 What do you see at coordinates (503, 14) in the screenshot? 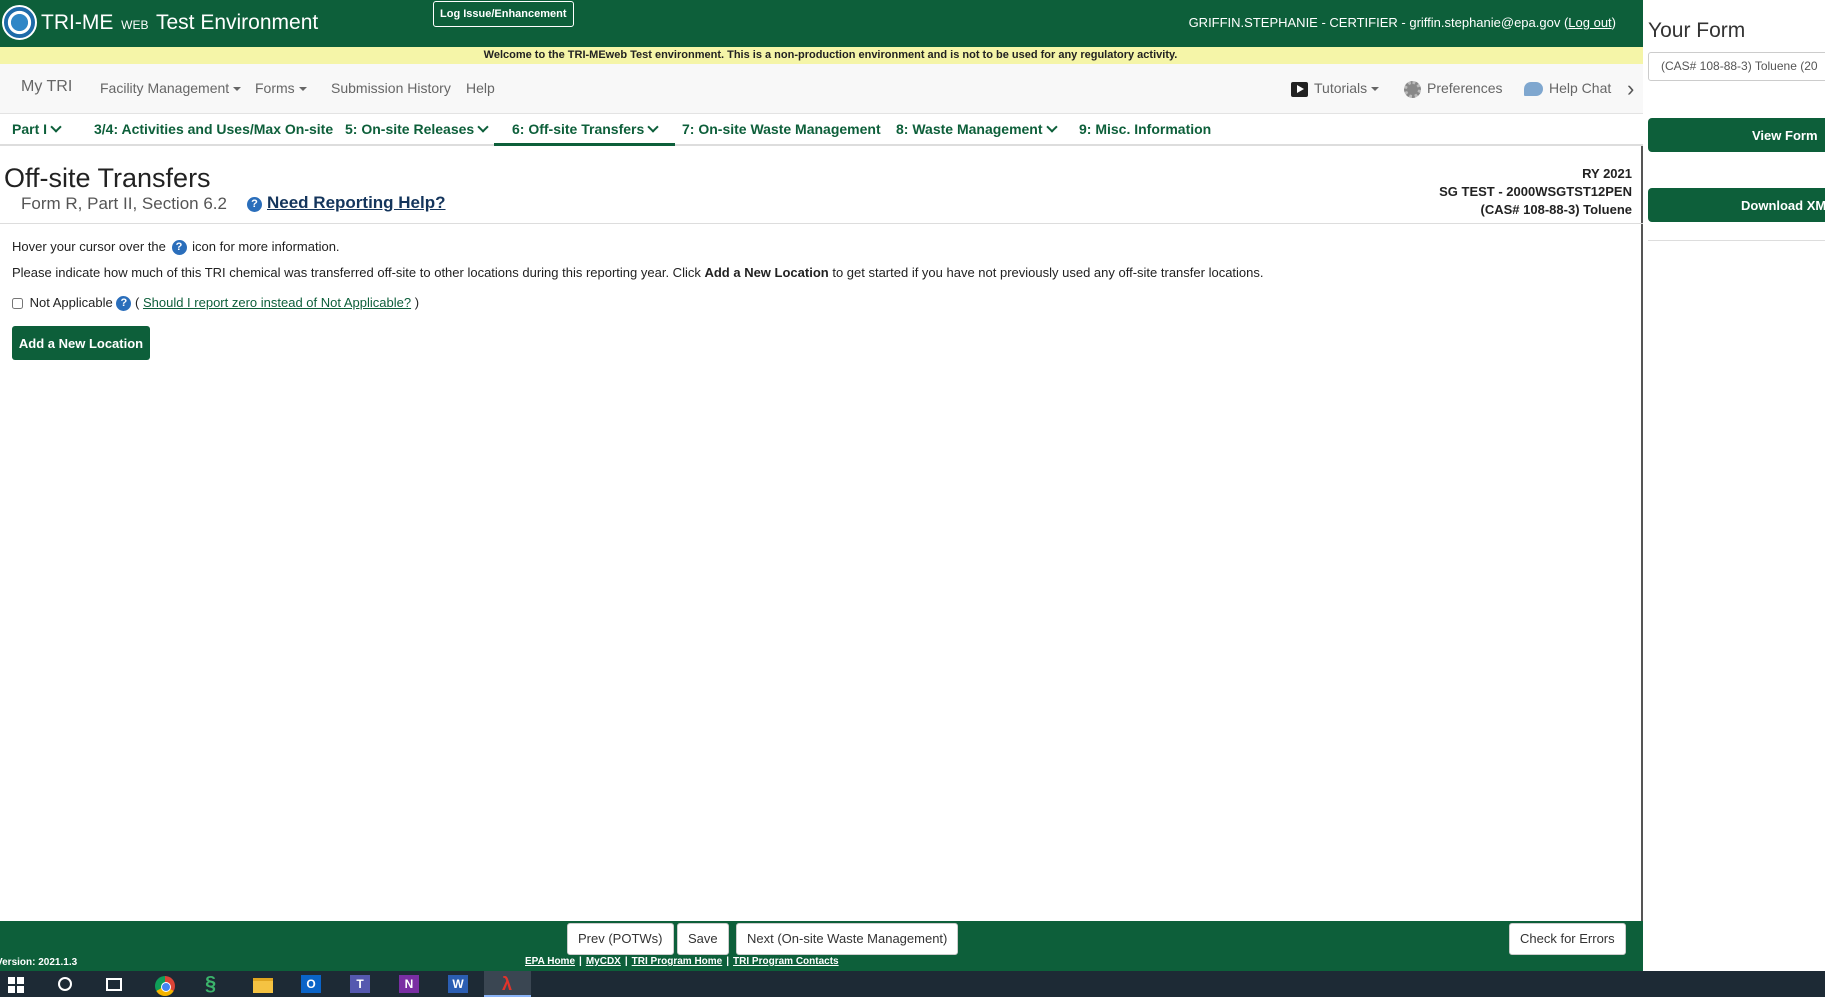
I see `log-issue-button: Log Issue/Enhancement` at bounding box center [503, 14].